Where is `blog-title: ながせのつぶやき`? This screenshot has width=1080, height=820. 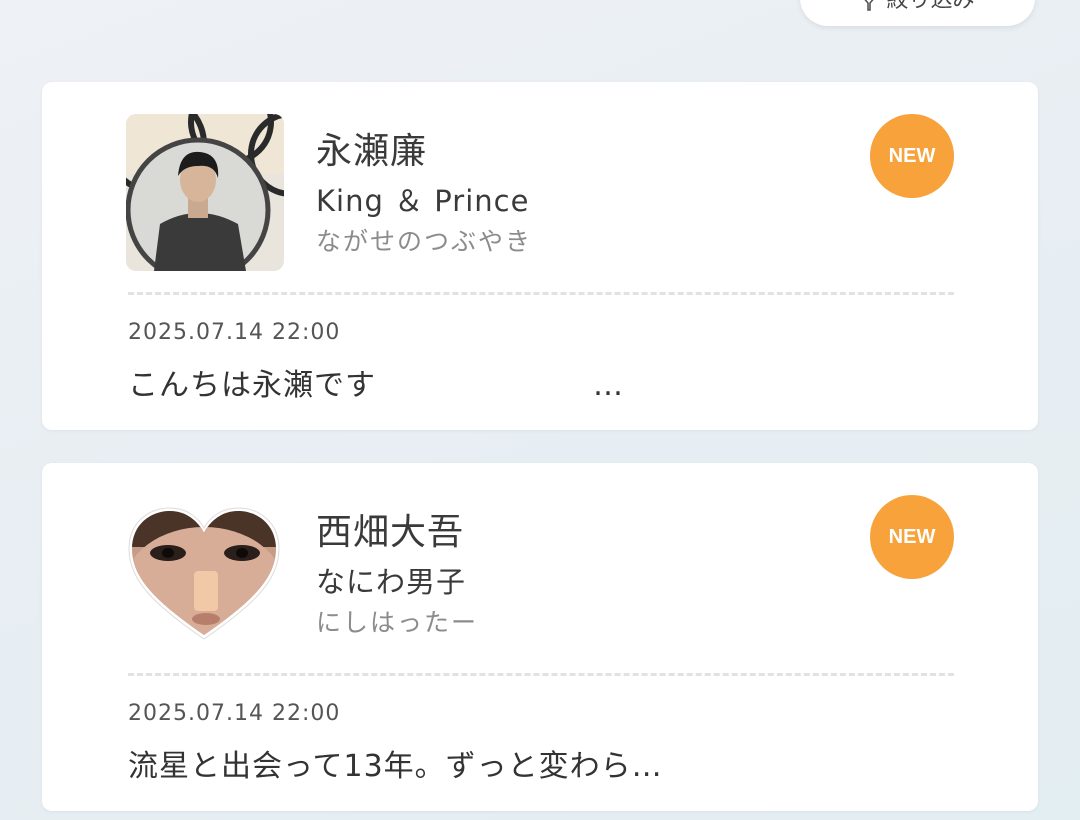 blog-title: ながせのつぶやき is located at coordinates (424, 241).